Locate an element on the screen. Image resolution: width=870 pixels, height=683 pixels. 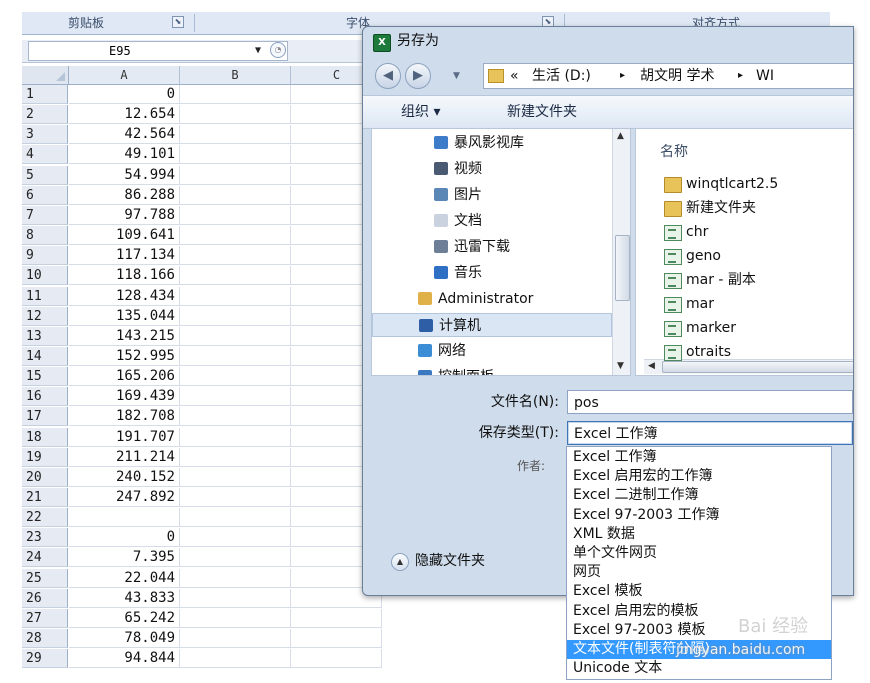
filename-input: pos is located at coordinates (710, 402).